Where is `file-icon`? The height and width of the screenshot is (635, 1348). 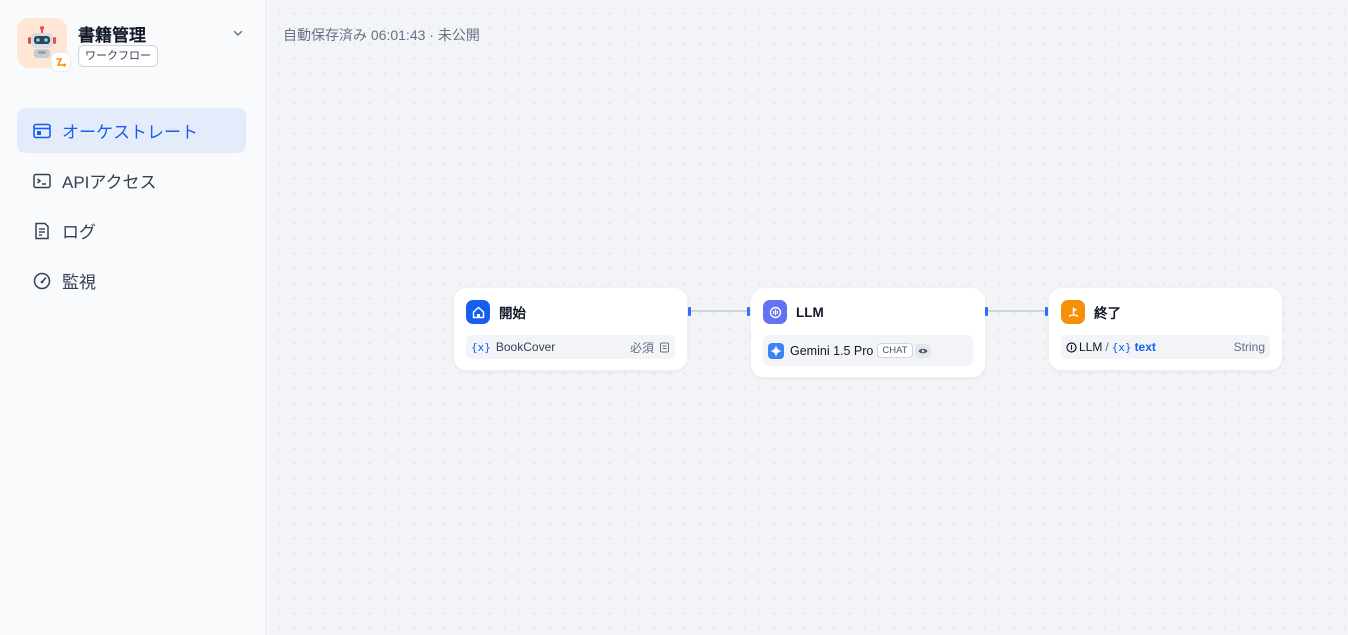
file-icon is located at coordinates (664, 347).